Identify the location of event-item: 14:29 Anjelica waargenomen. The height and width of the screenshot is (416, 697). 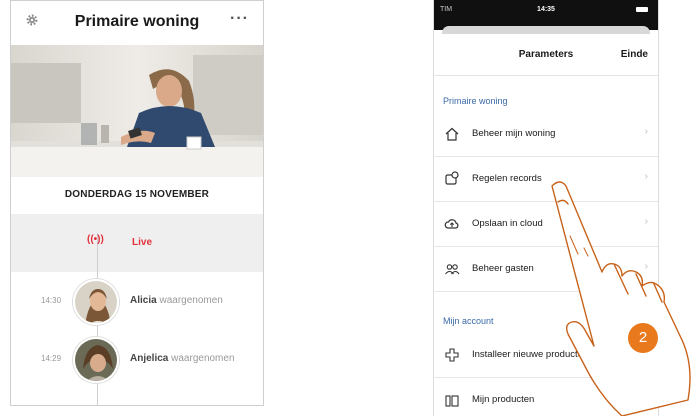
(137, 359).